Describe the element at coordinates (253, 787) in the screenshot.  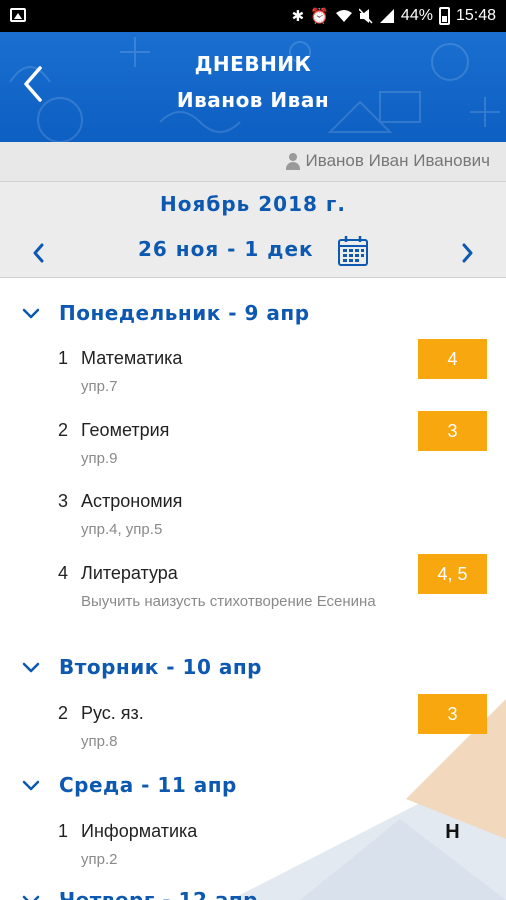
I see `day-header-wednesday: Среда - 11 апр` at that location.